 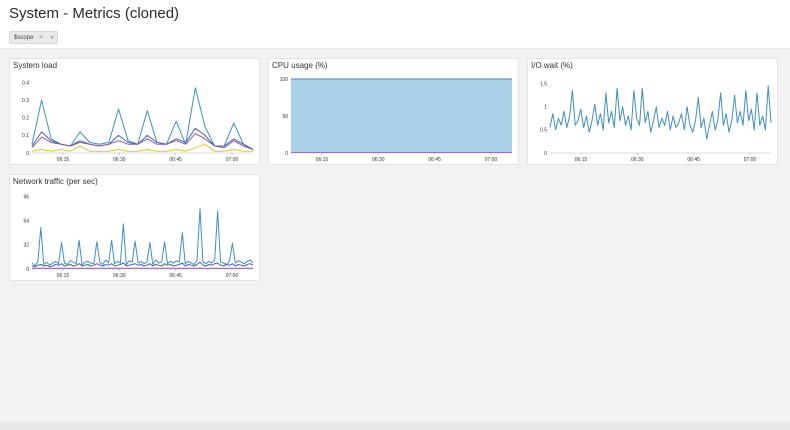 I want to click on y-tick-label: 0.1, so click(x=25, y=136).